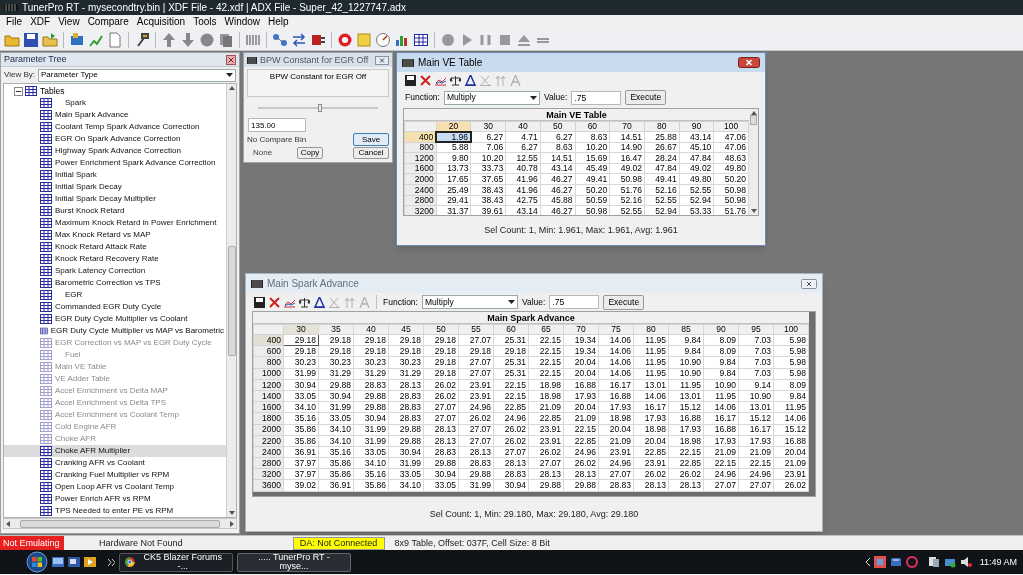 This screenshot has width=1023, height=575. I want to click on table-cell: 16.88, so click(721, 430).